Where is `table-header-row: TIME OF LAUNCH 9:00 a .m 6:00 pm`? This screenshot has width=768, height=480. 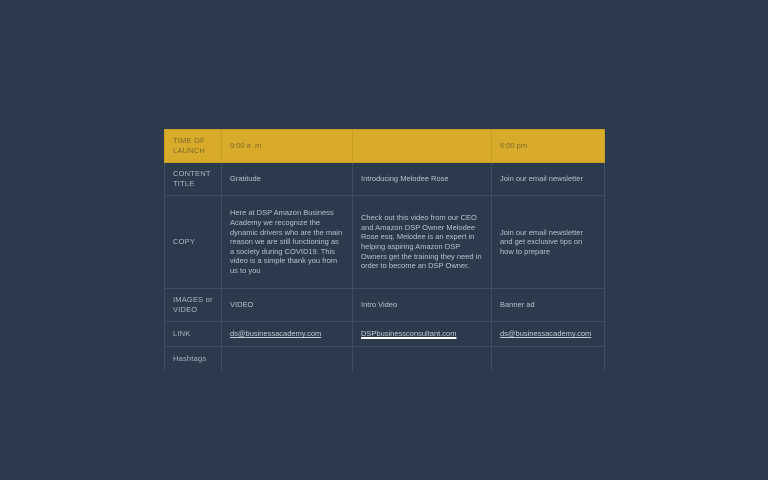 table-header-row: TIME OF LAUNCH 9:00 a .m 6:00 pm is located at coordinates (384, 146).